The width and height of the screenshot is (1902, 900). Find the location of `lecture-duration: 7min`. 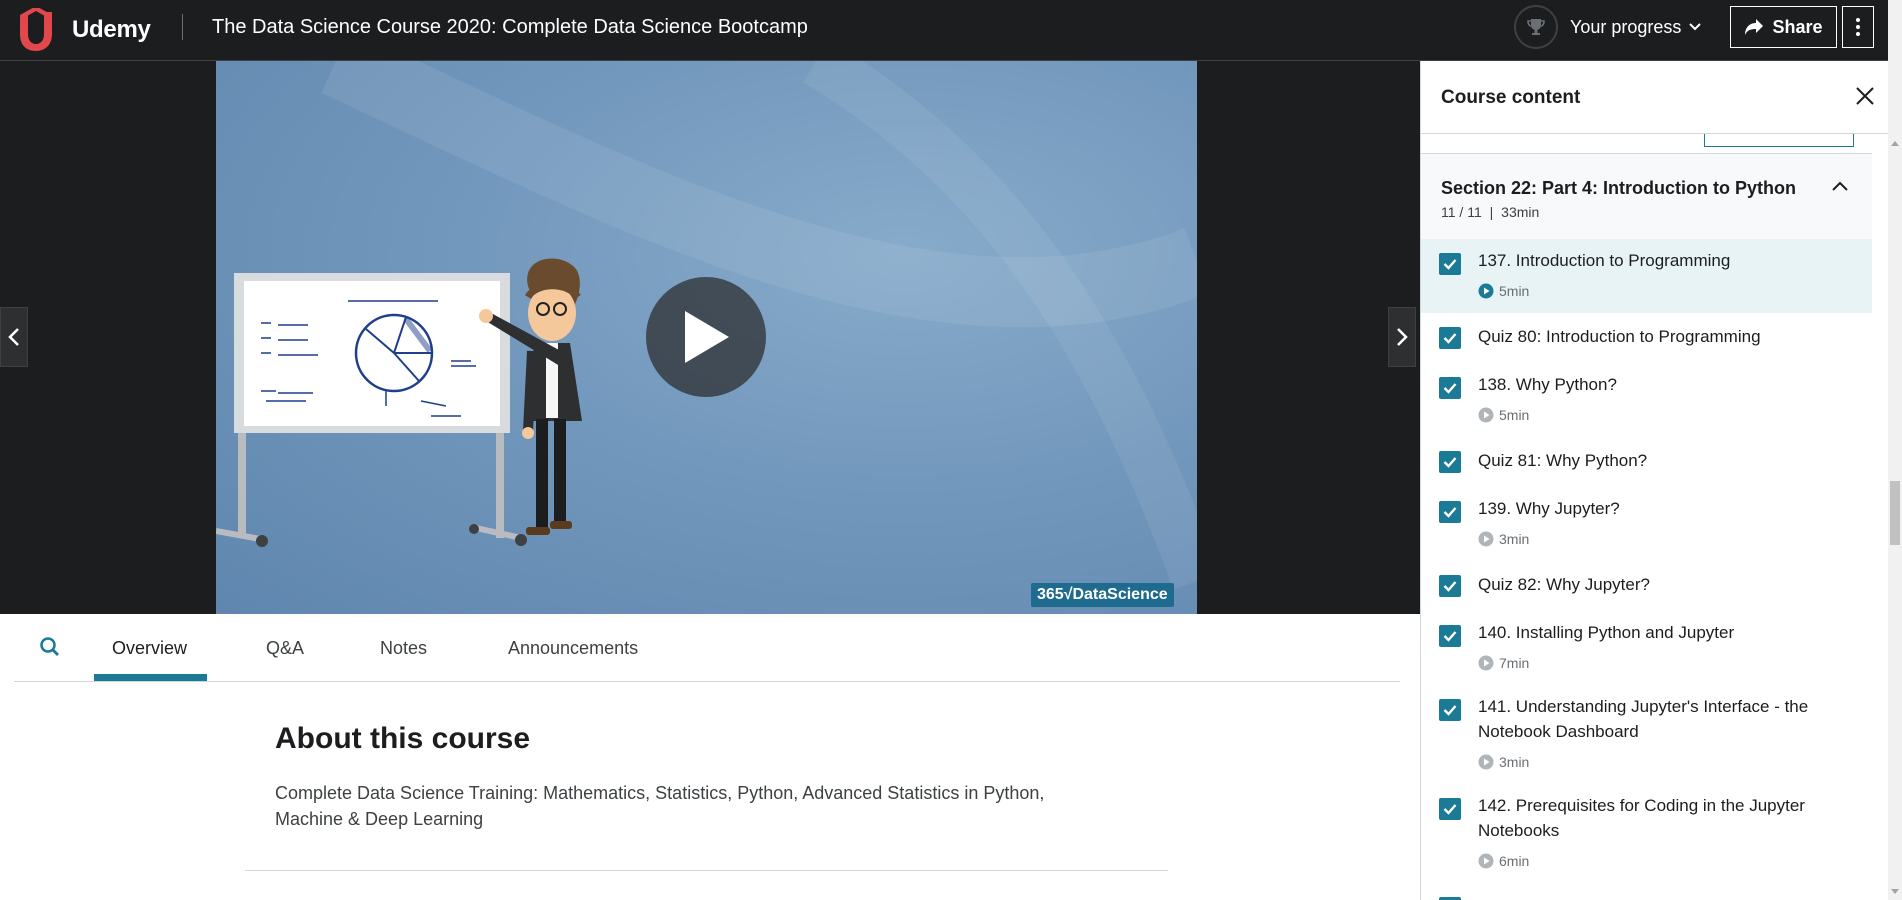

lecture-duration: 7min is located at coordinates (1503, 663).